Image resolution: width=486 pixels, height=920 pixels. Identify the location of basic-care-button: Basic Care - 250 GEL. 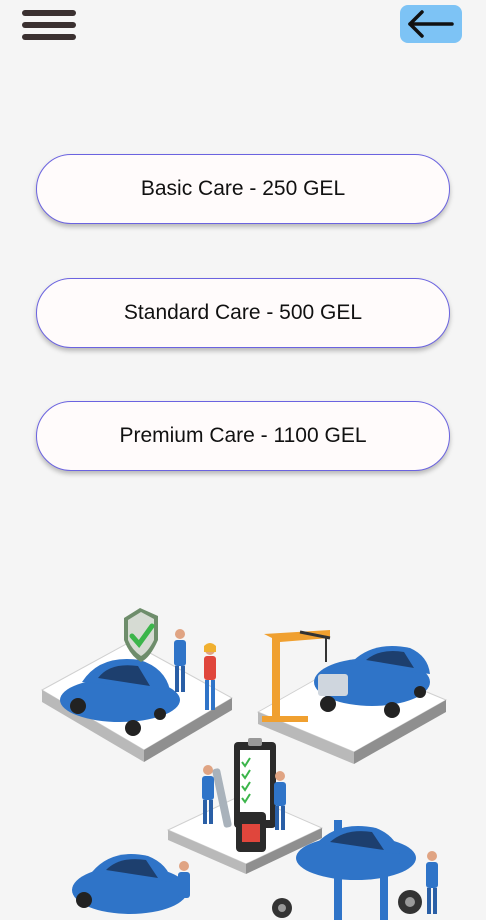
(243, 189).